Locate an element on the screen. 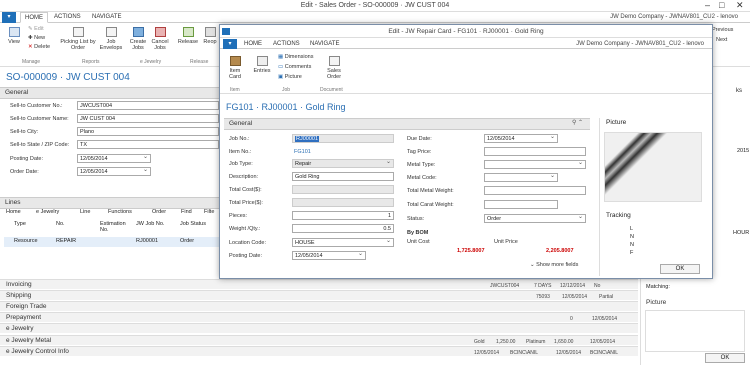 This screenshot has height=365, width=750. reopen-button: Reop is located at coordinates (210, 36).